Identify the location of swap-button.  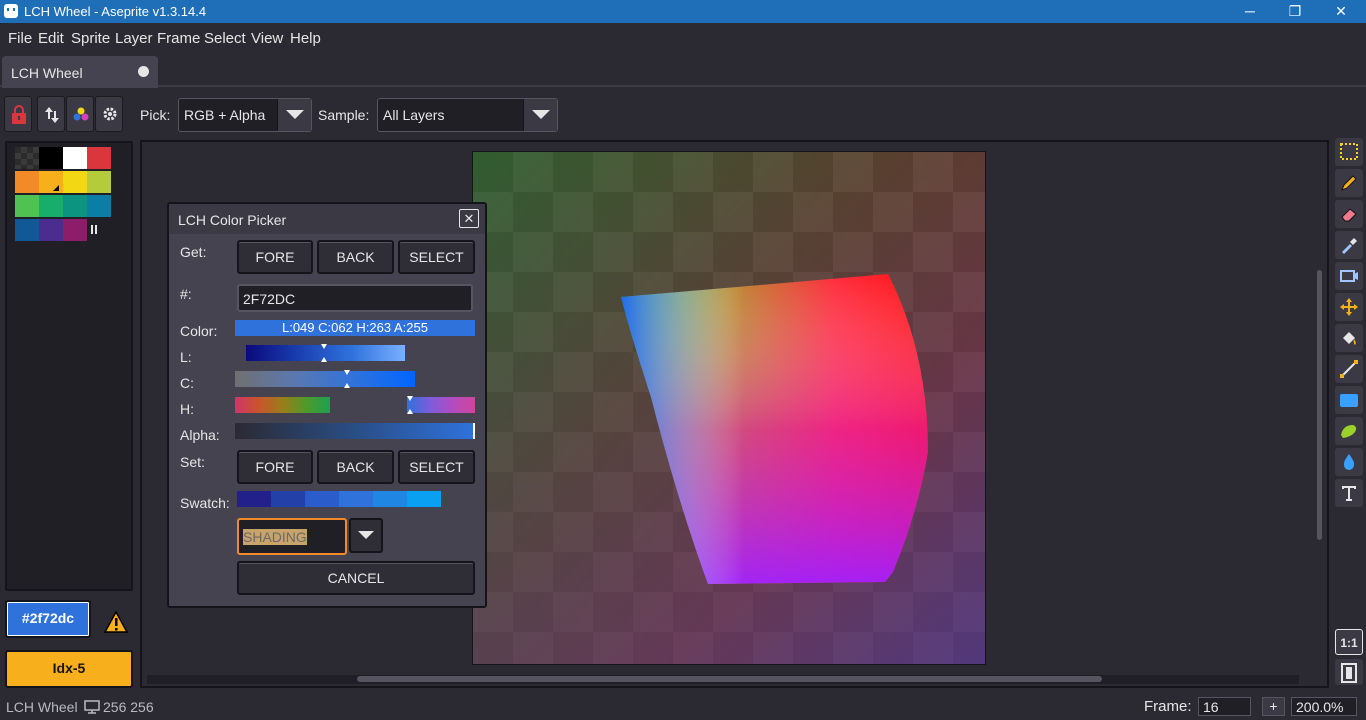
(51, 114).